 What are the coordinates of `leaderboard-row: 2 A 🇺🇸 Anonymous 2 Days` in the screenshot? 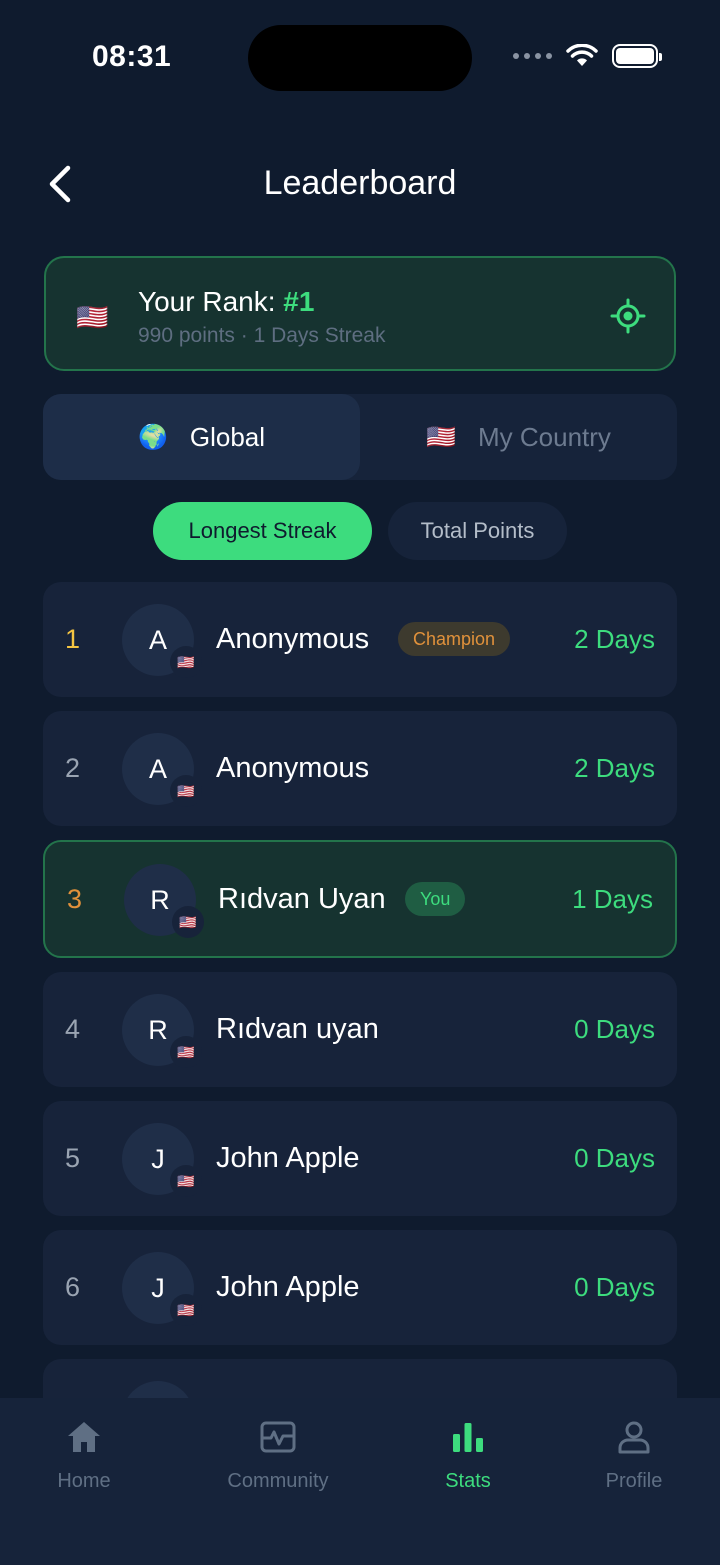 It's located at (360, 768).